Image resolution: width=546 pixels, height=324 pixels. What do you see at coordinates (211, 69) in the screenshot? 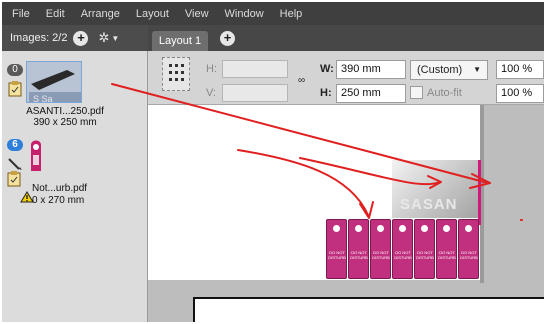
I see `h-position-label: H:` at bounding box center [211, 69].